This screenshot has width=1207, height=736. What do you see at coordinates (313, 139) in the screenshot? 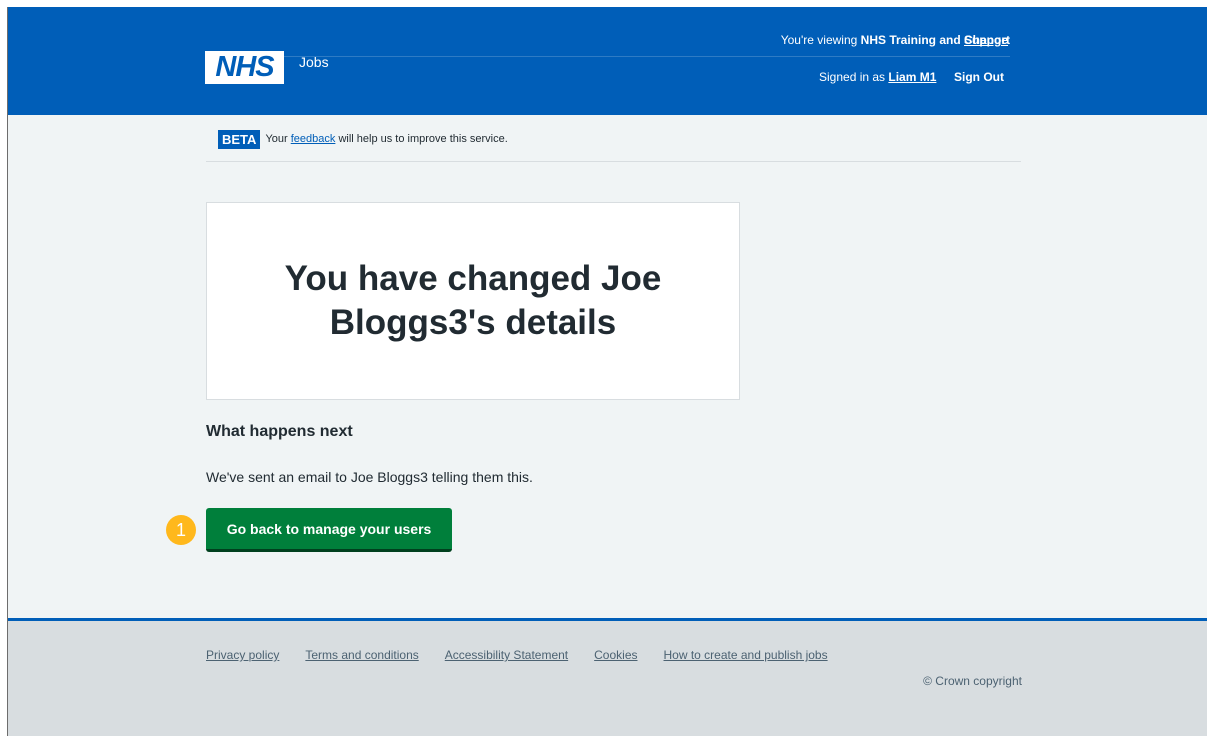
I see `feedback-link: feedback` at bounding box center [313, 139].